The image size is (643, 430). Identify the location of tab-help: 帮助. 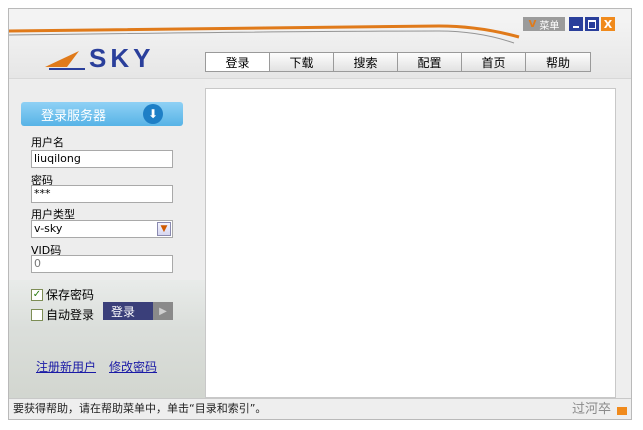
(558, 62).